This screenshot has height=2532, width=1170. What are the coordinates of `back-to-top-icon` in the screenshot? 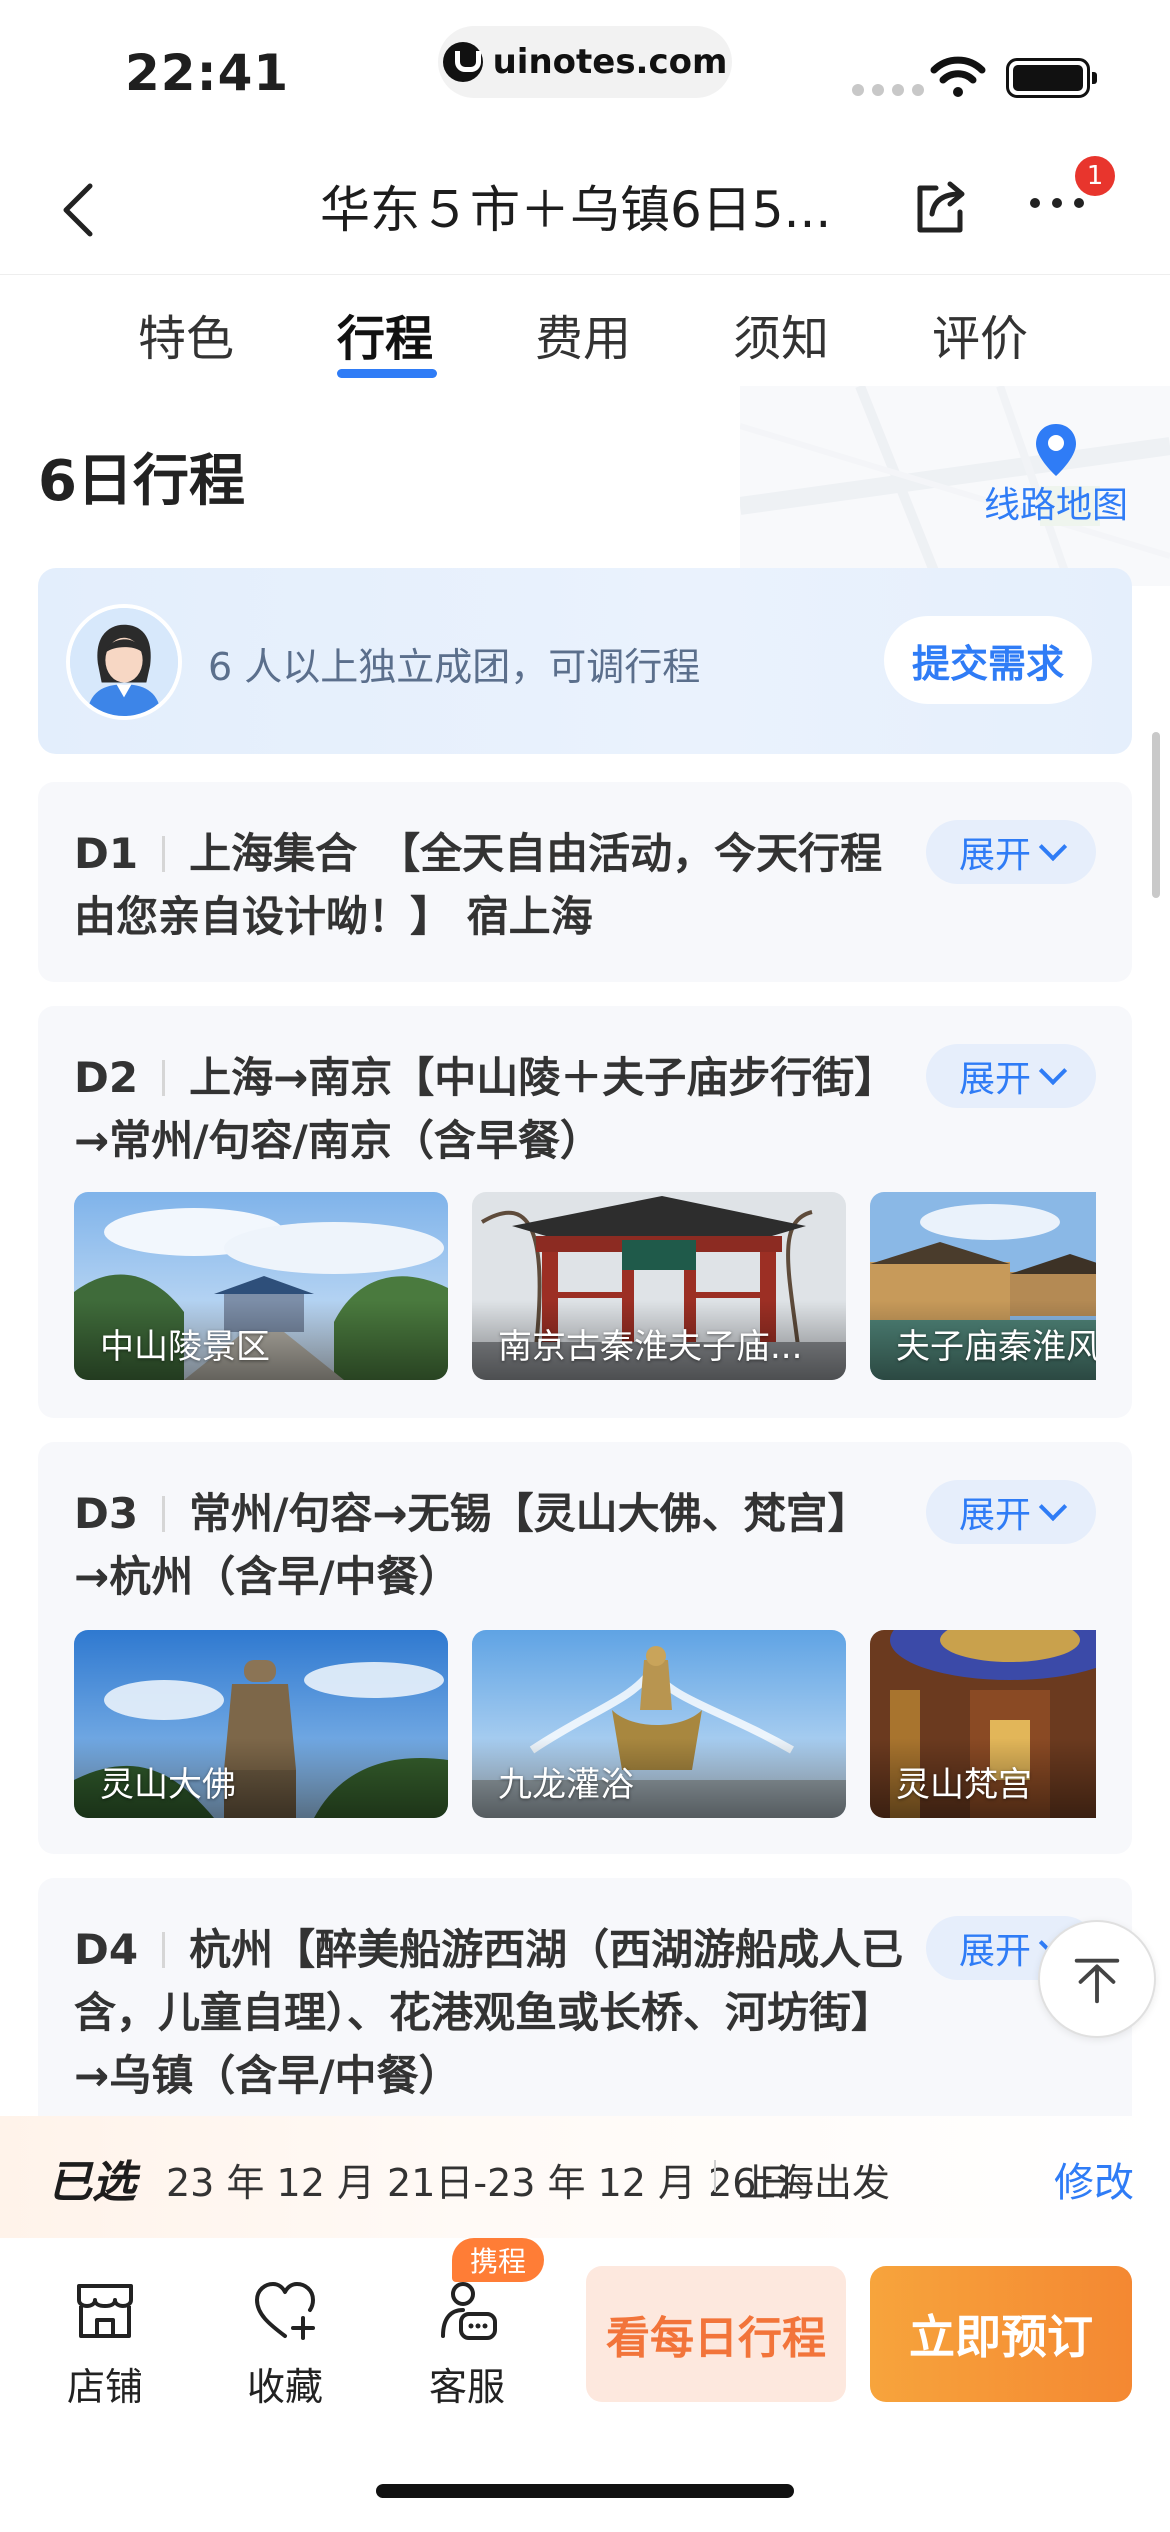 It's located at (1097, 1979).